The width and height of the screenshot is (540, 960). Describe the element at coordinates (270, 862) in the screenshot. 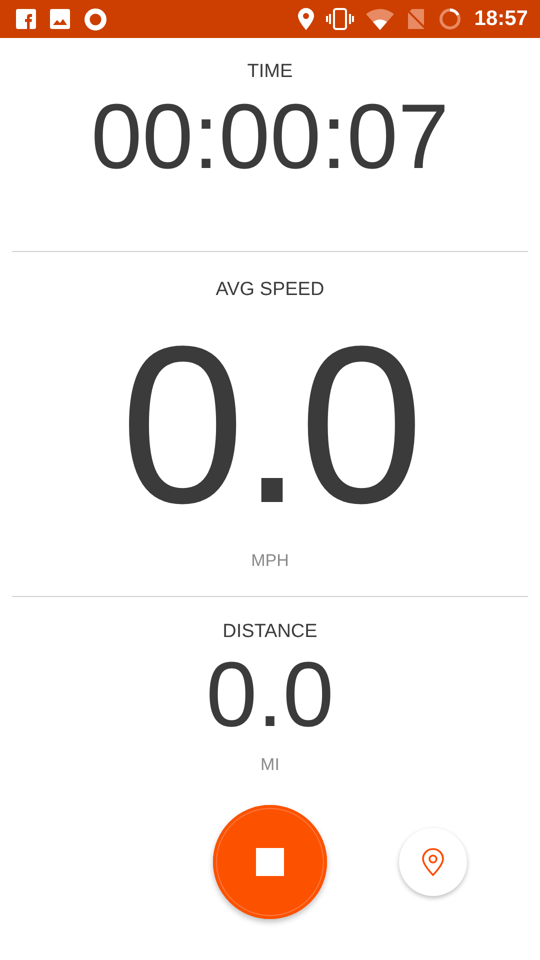

I see `stop-icon` at that location.